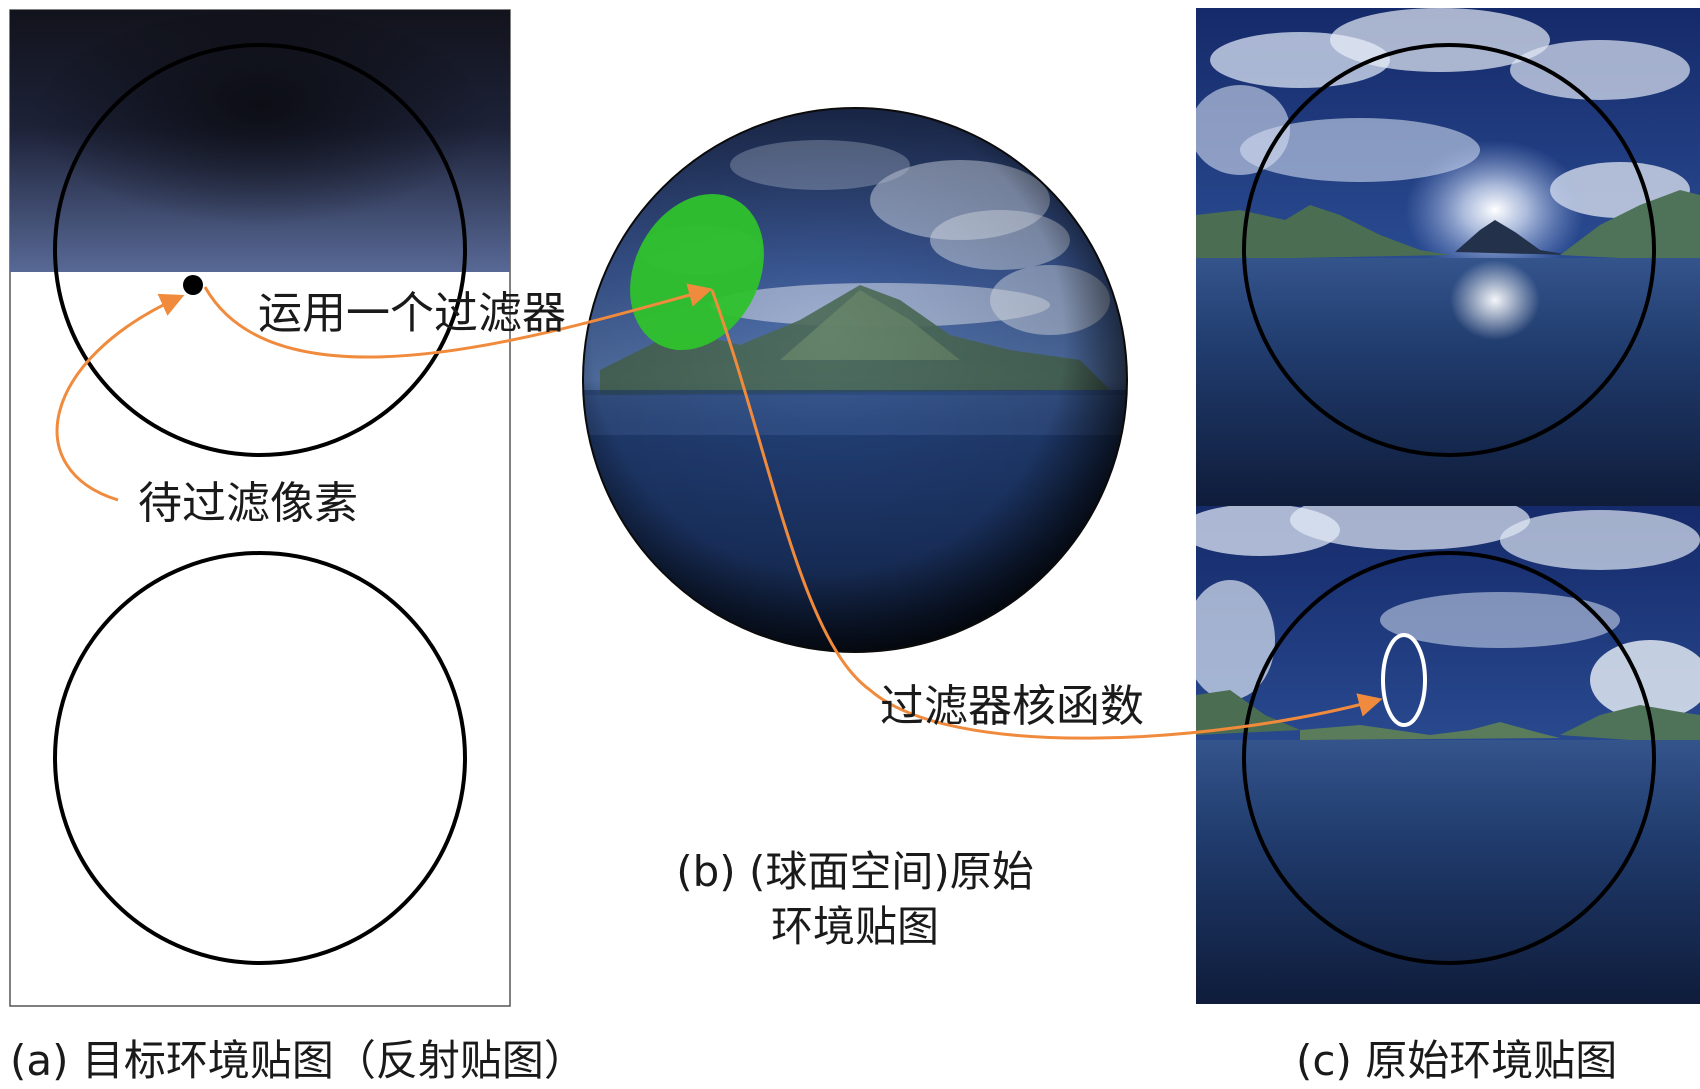  What do you see at coordinates (298, 1060) in the screenshot?
I see `caption-a: (a) 目标环境贴图（反射贴图）` at bounding box center [298, 1060].